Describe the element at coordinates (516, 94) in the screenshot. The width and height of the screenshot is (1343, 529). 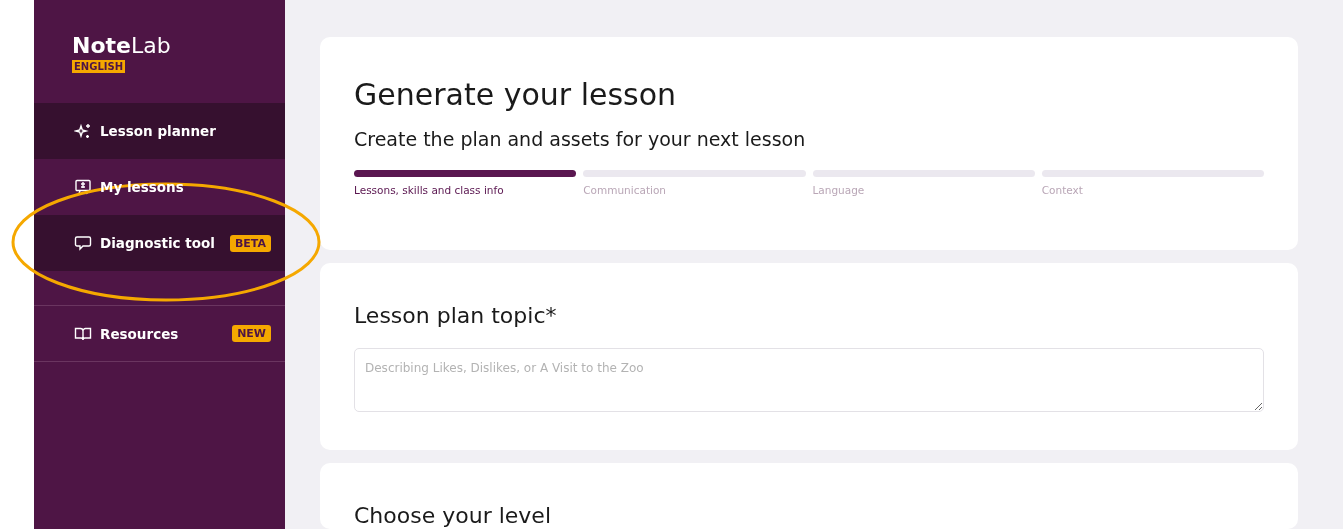
I see `page-title: Generate your lesson` at that location.